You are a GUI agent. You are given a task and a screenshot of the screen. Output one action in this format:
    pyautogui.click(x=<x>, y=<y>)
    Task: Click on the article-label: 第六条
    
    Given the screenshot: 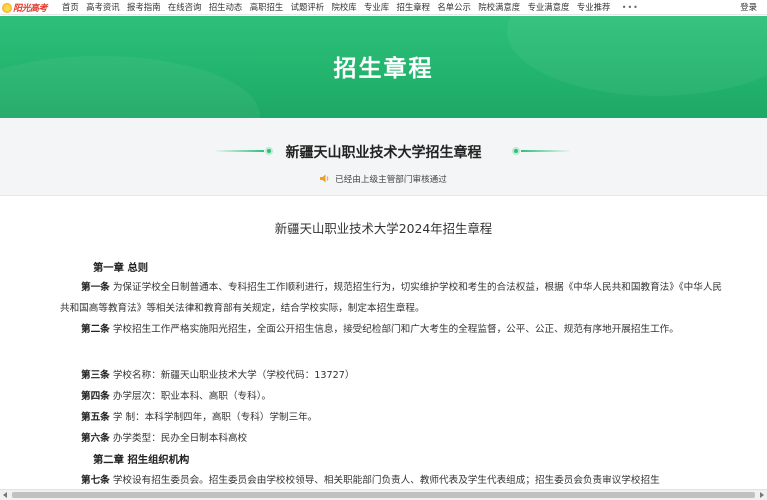 What is the action you would take?
    pyautogui.click(x=95, y=438)
    